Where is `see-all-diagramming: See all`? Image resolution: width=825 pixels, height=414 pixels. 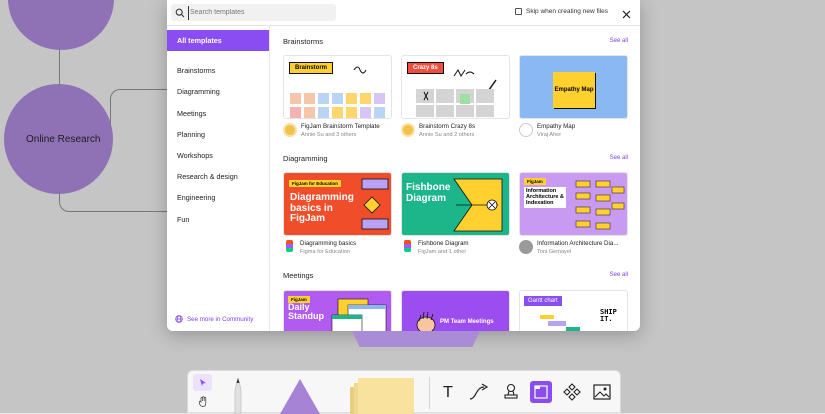 see-all-diagramming: See all is located at coordinates (619, 158).